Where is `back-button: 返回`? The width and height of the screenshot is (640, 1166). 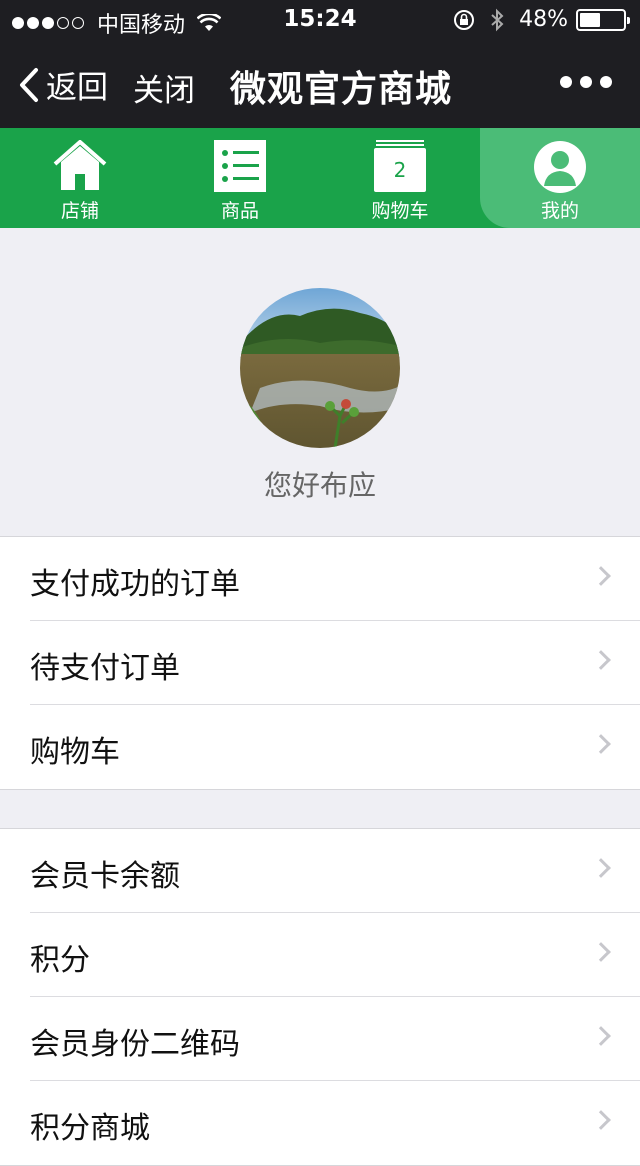 back-button: 返回 is located at coordinates (63, 84).